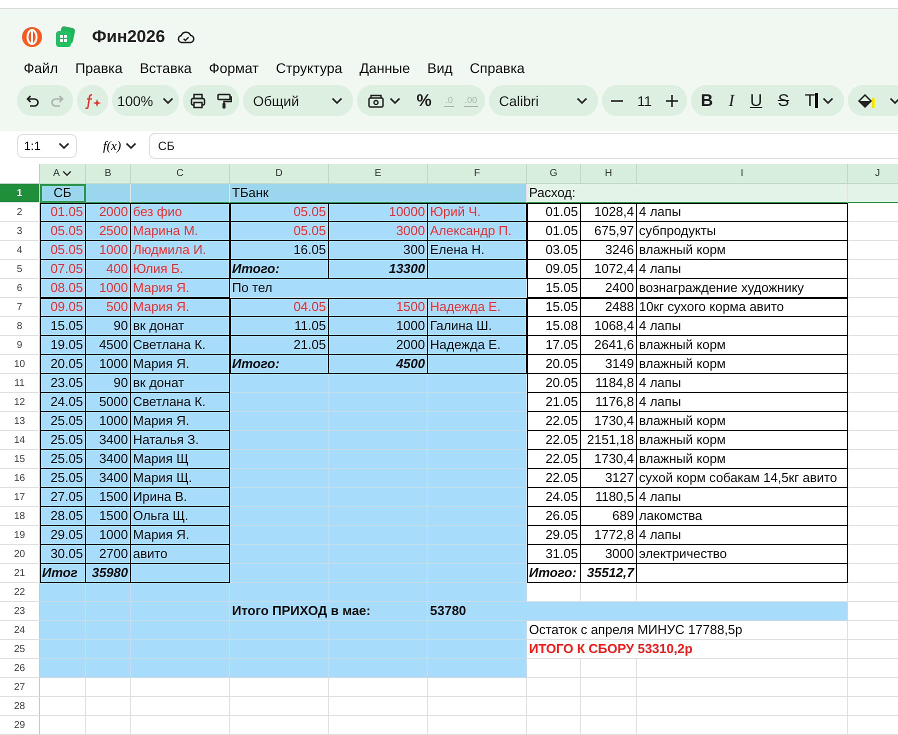 Image resolution: width=898 pixels, height=735 pixels. I want to click on column-header: E, so click(378, 174).